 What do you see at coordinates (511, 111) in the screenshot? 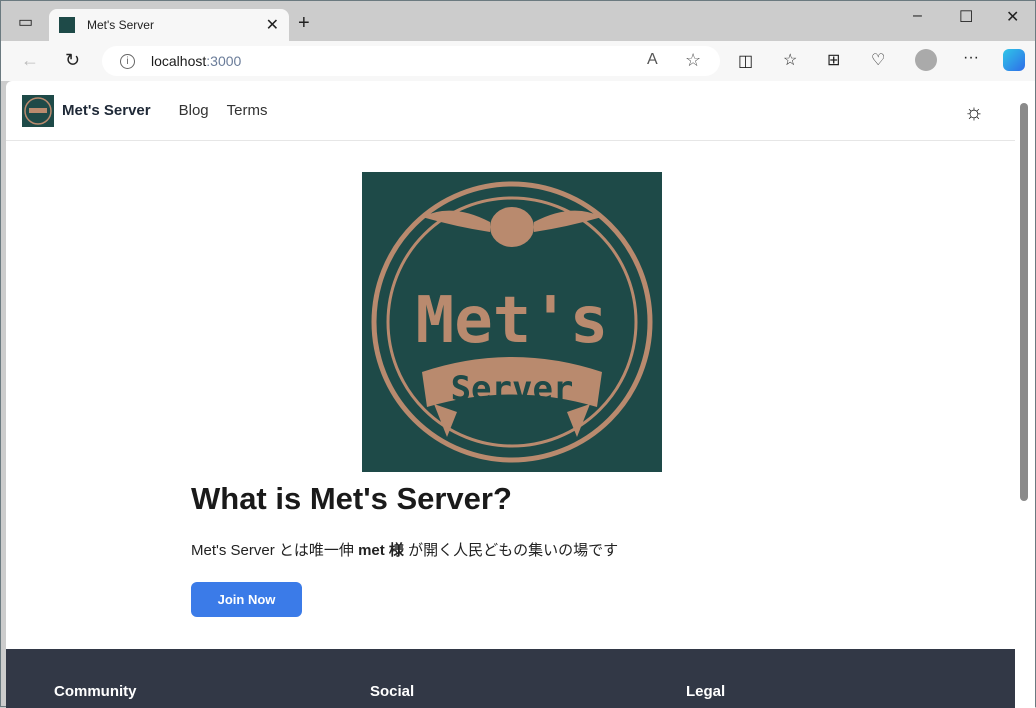
I see `site-nav: Met's Server Blog Terms ☼` at bounding box center [511, 111].